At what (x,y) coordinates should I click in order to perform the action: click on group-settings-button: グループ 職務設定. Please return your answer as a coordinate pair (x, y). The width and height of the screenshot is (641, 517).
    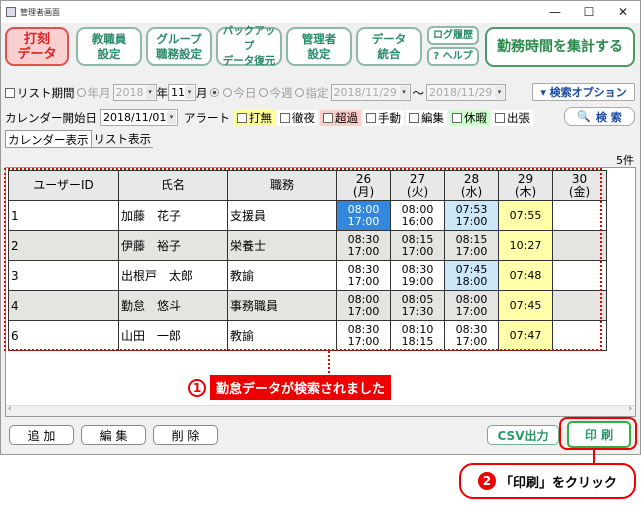
    Looking at the image, I should click on (179, 46).